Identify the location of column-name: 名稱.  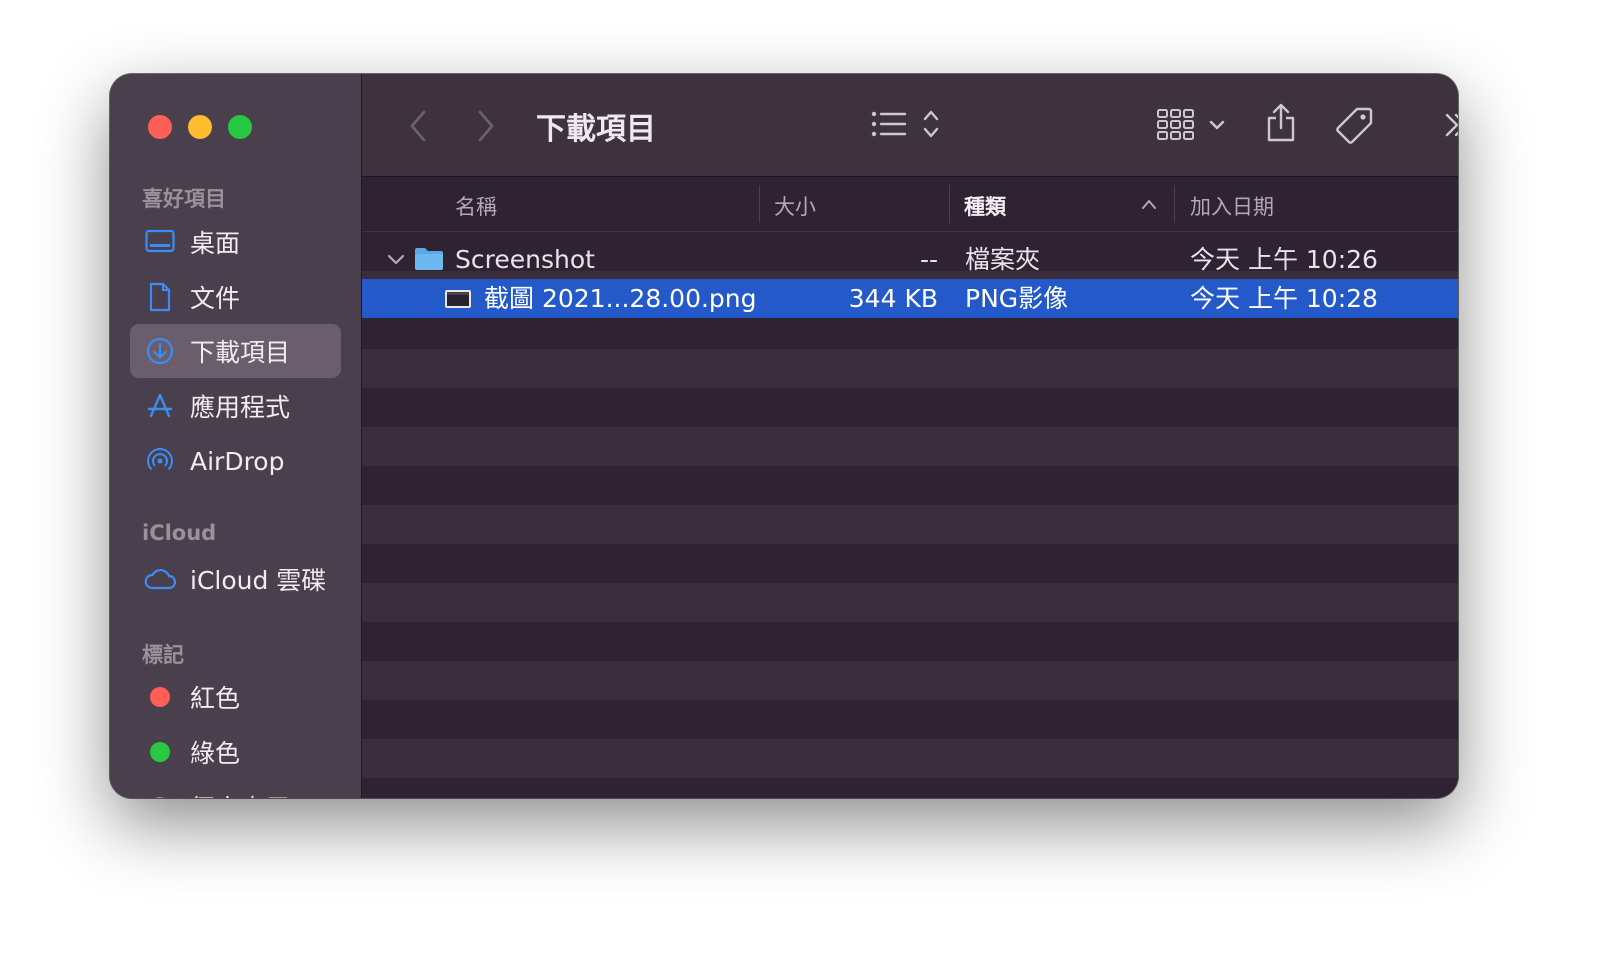
(476, 206).